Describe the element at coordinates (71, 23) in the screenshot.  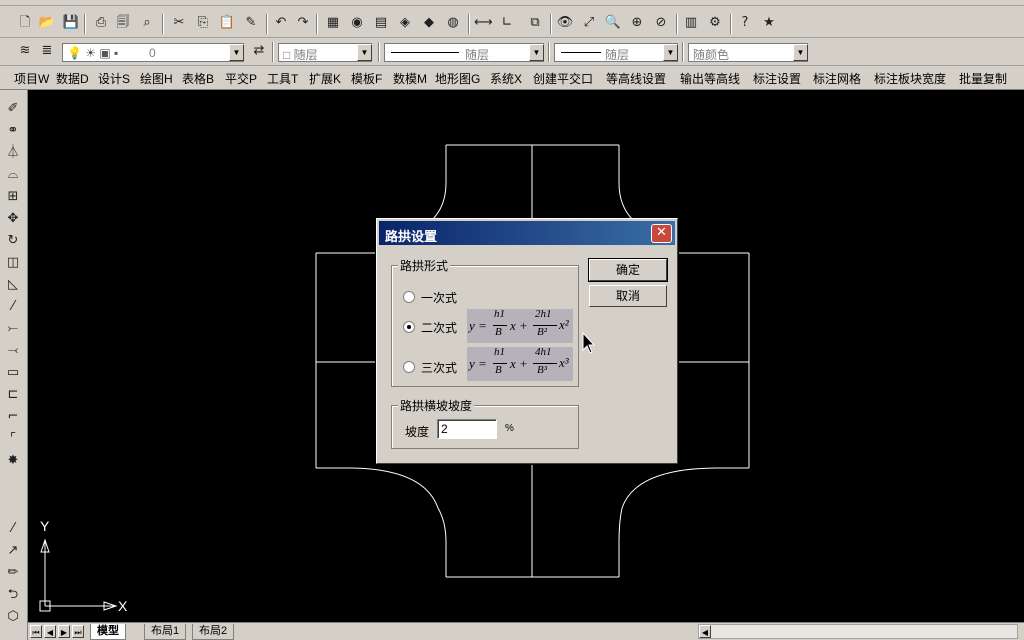
I see `save-icon: 💾` at that location.